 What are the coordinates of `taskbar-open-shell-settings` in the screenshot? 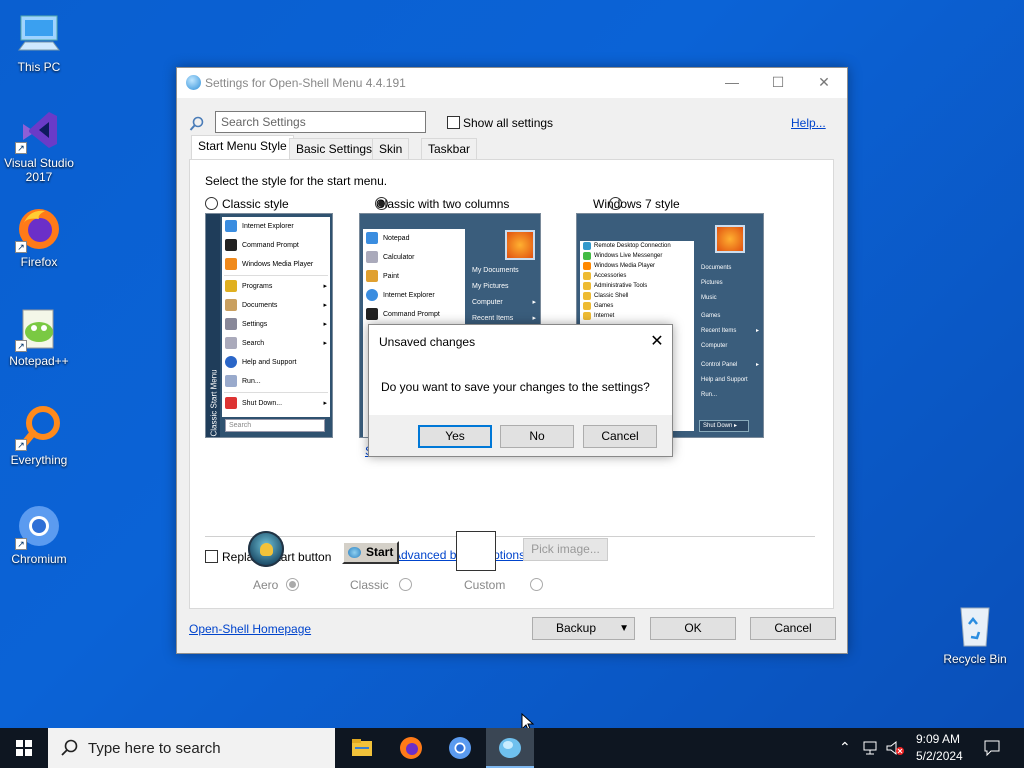 It's located at (510, 748).